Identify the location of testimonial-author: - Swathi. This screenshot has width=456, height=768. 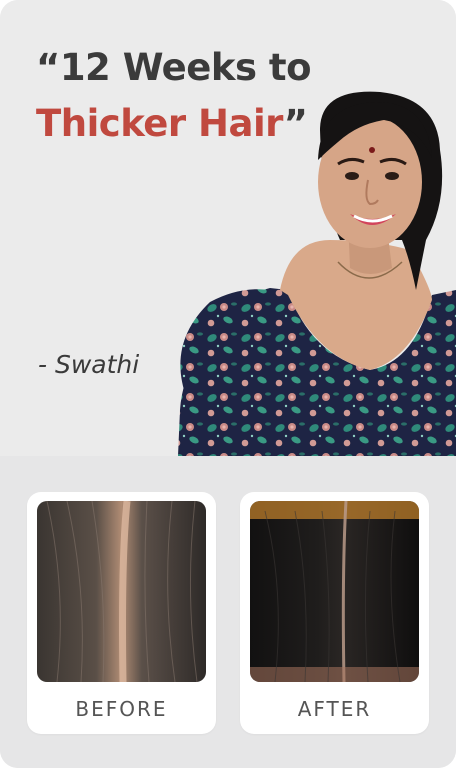
(89, 364).